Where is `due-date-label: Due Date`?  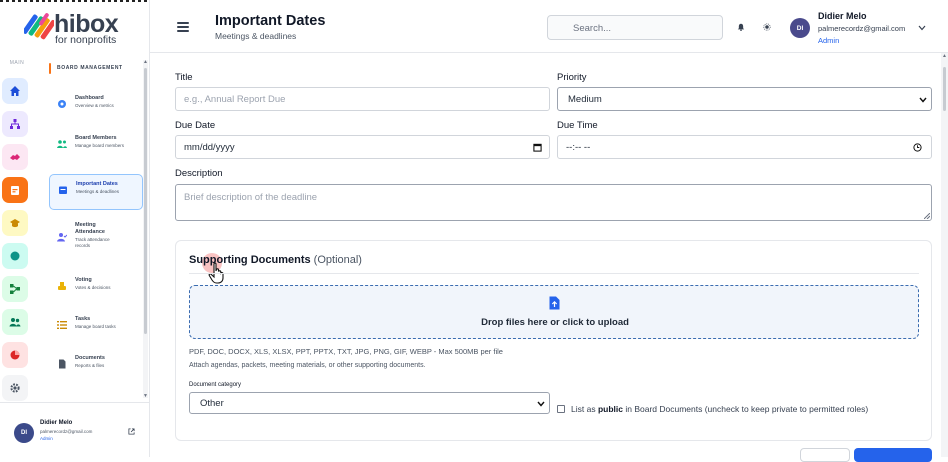
due-date-label: Due Date is located at coordinates (195, 125).